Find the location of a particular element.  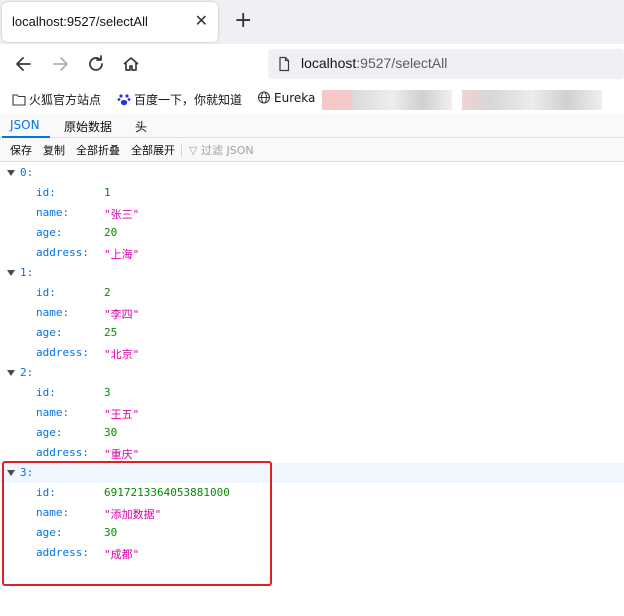

json-viewer-tabs: JSON 原始数据 头 is located at coordinates (312, 126).